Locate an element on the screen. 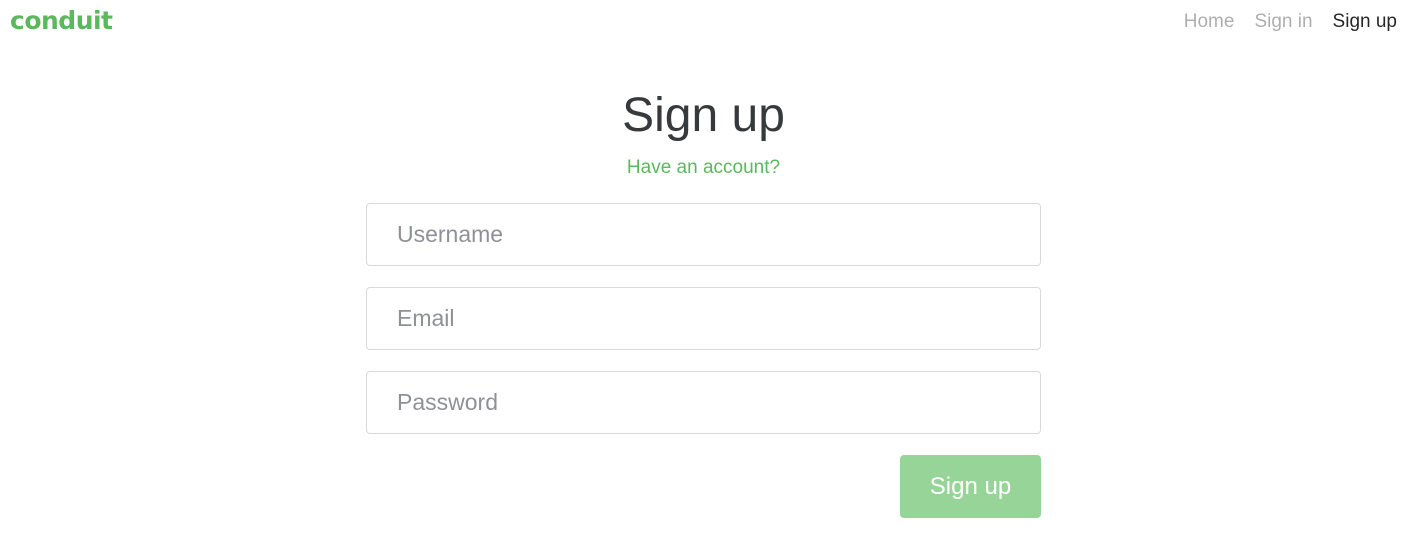 Image resolution: width=1413 pixels, height=553 pixels. nav-links: Home Sign in Sign up is located at coordinates (1290, 22).